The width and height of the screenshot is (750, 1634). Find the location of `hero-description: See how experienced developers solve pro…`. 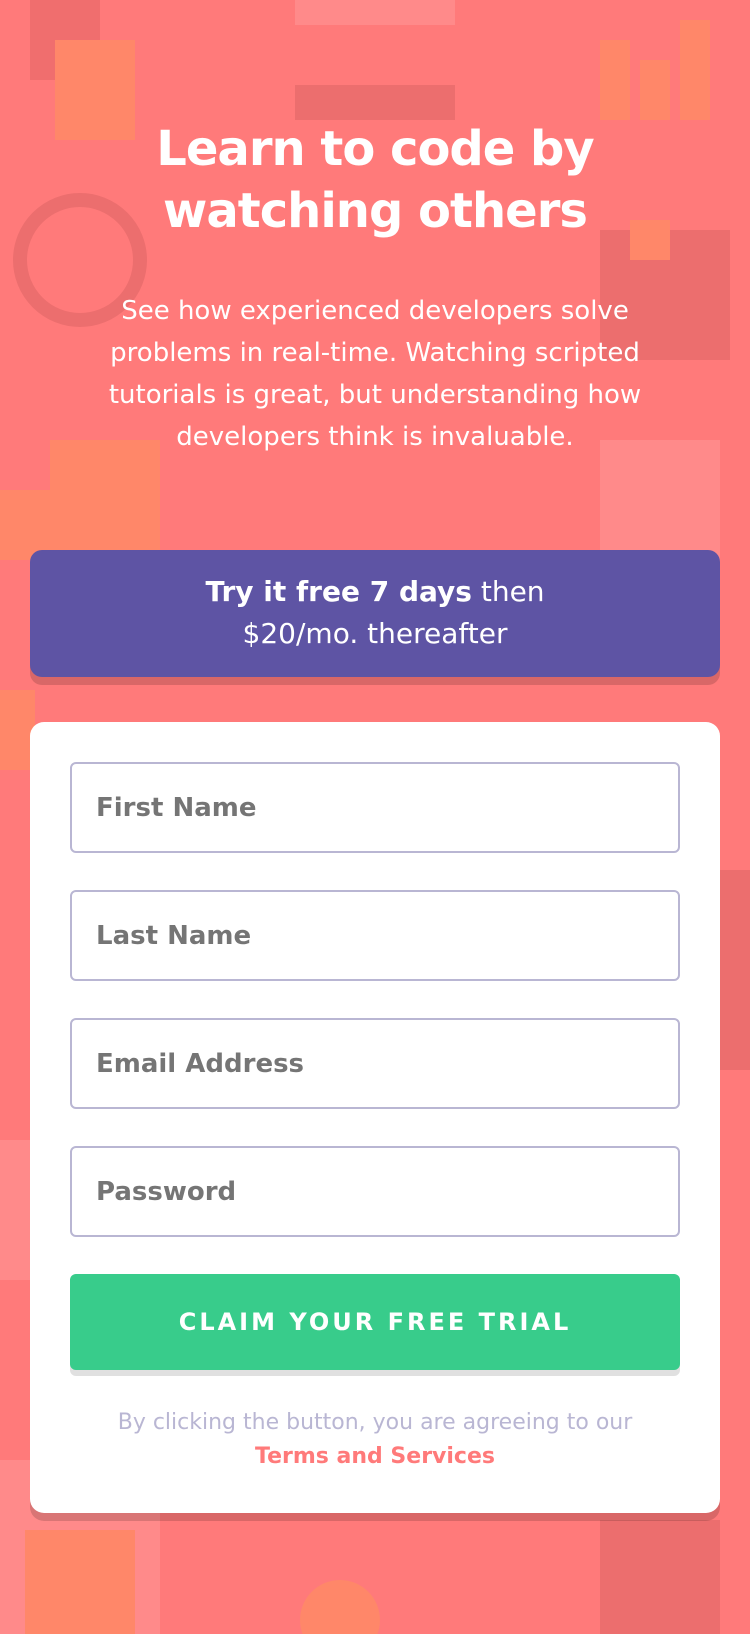

hero-description: See how experienced developers solve pro… is located at coordinates (375, 374).